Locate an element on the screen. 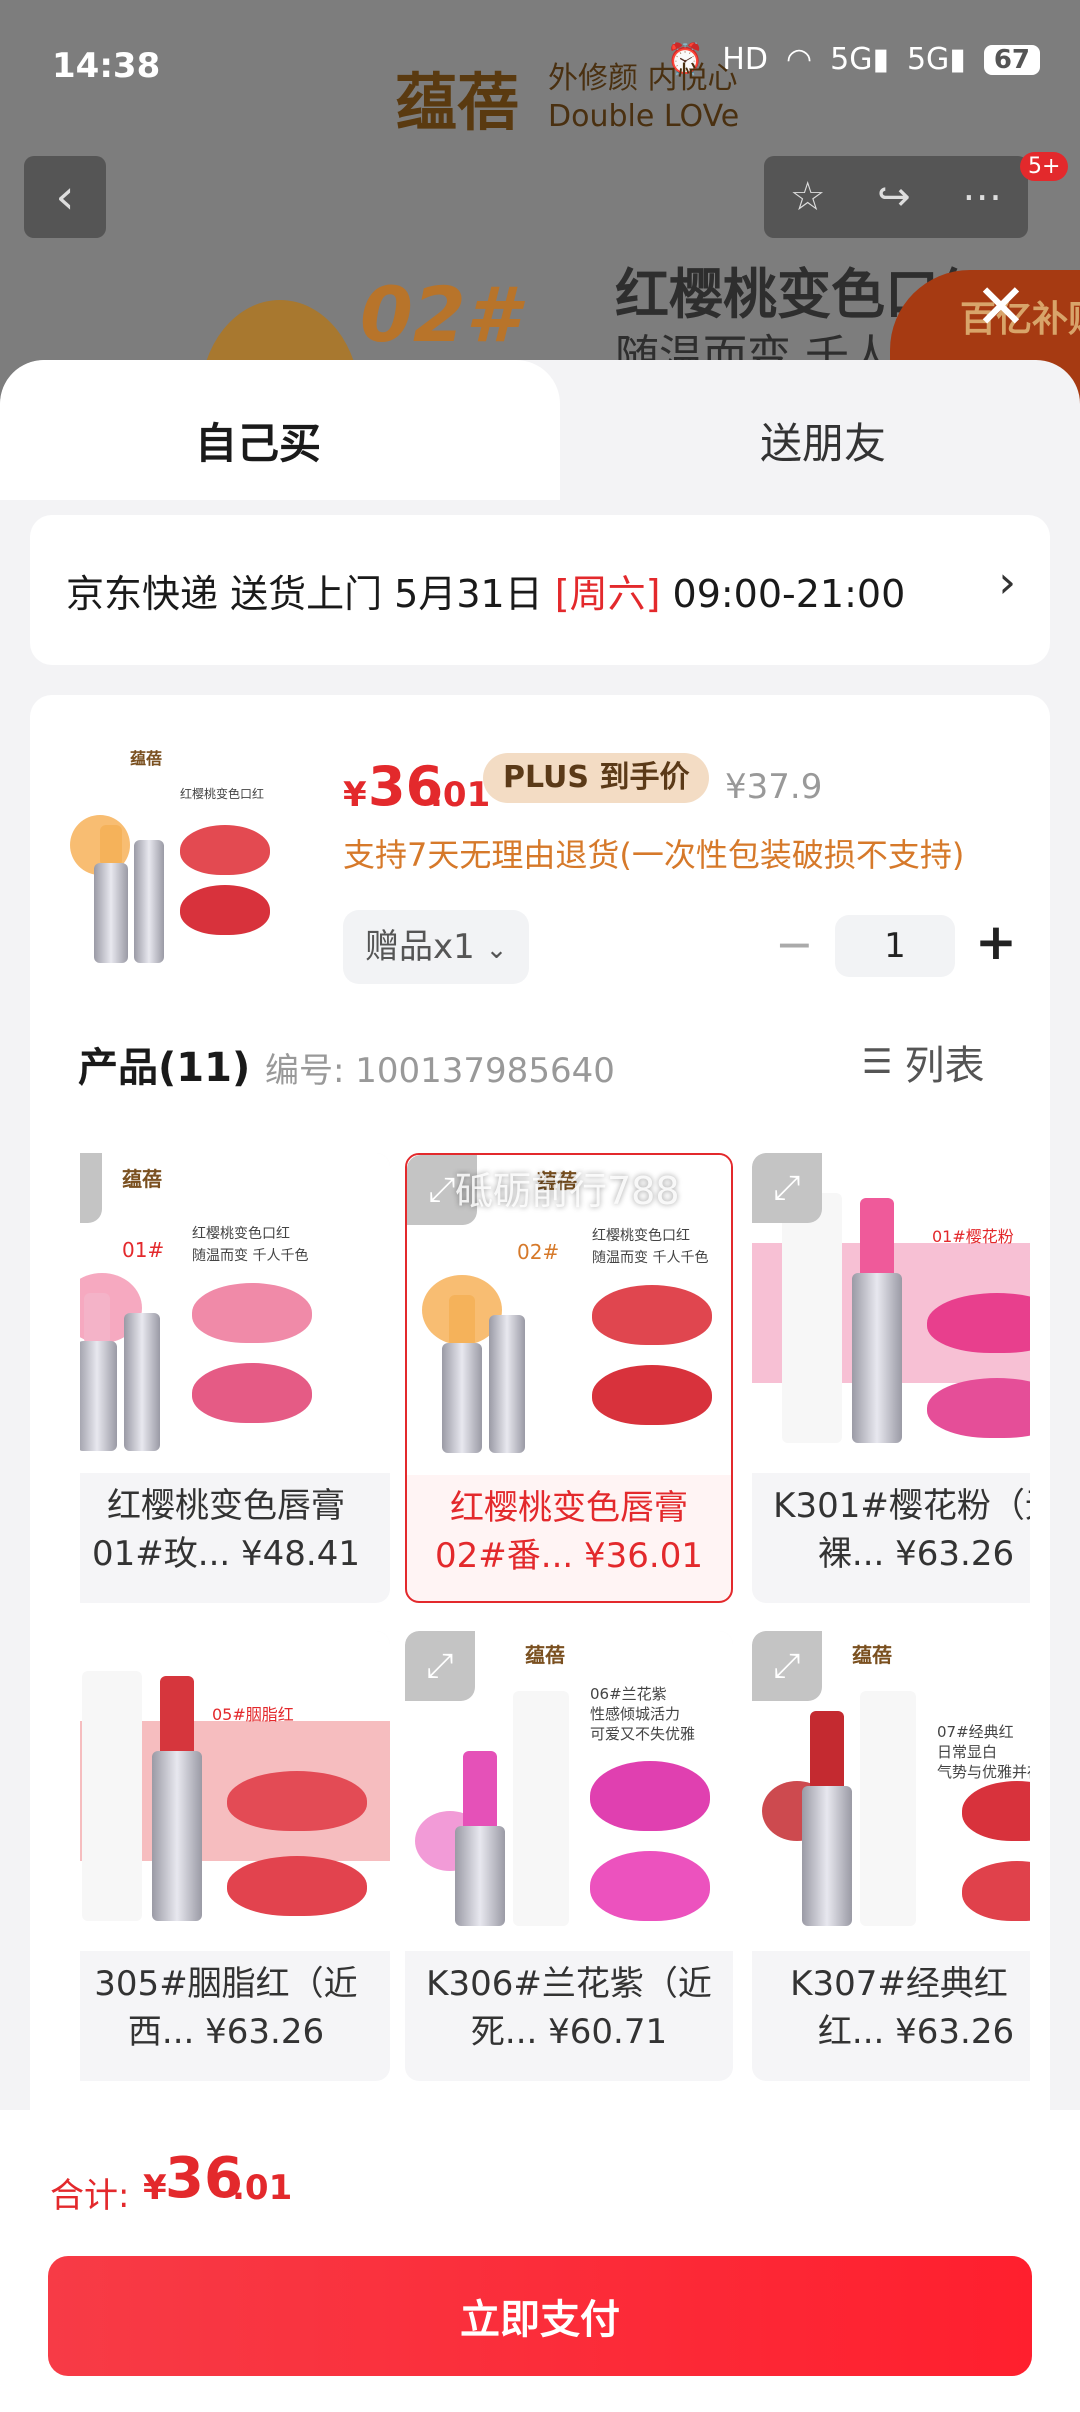 The width and height of the screenshot is (1080, 2412). item-image-title: 红樱桃变色口红 is located at coordinates (241, 1234).